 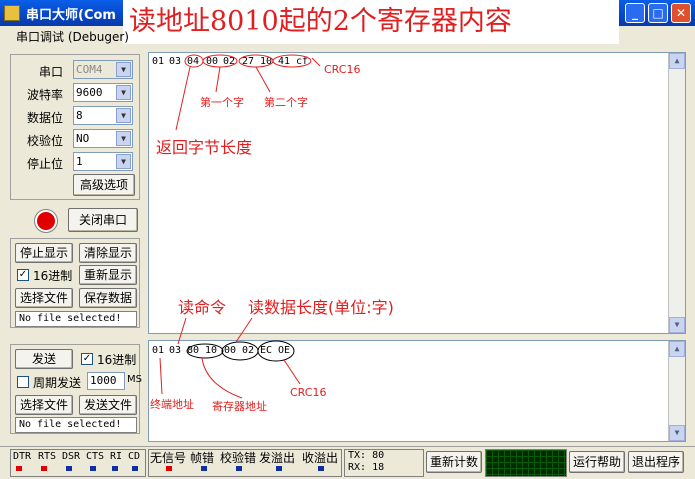 What do you see at coordinates (212, 61) in the screenshot?
I see `rx-byte: 00` at bounding box center [212, 61].